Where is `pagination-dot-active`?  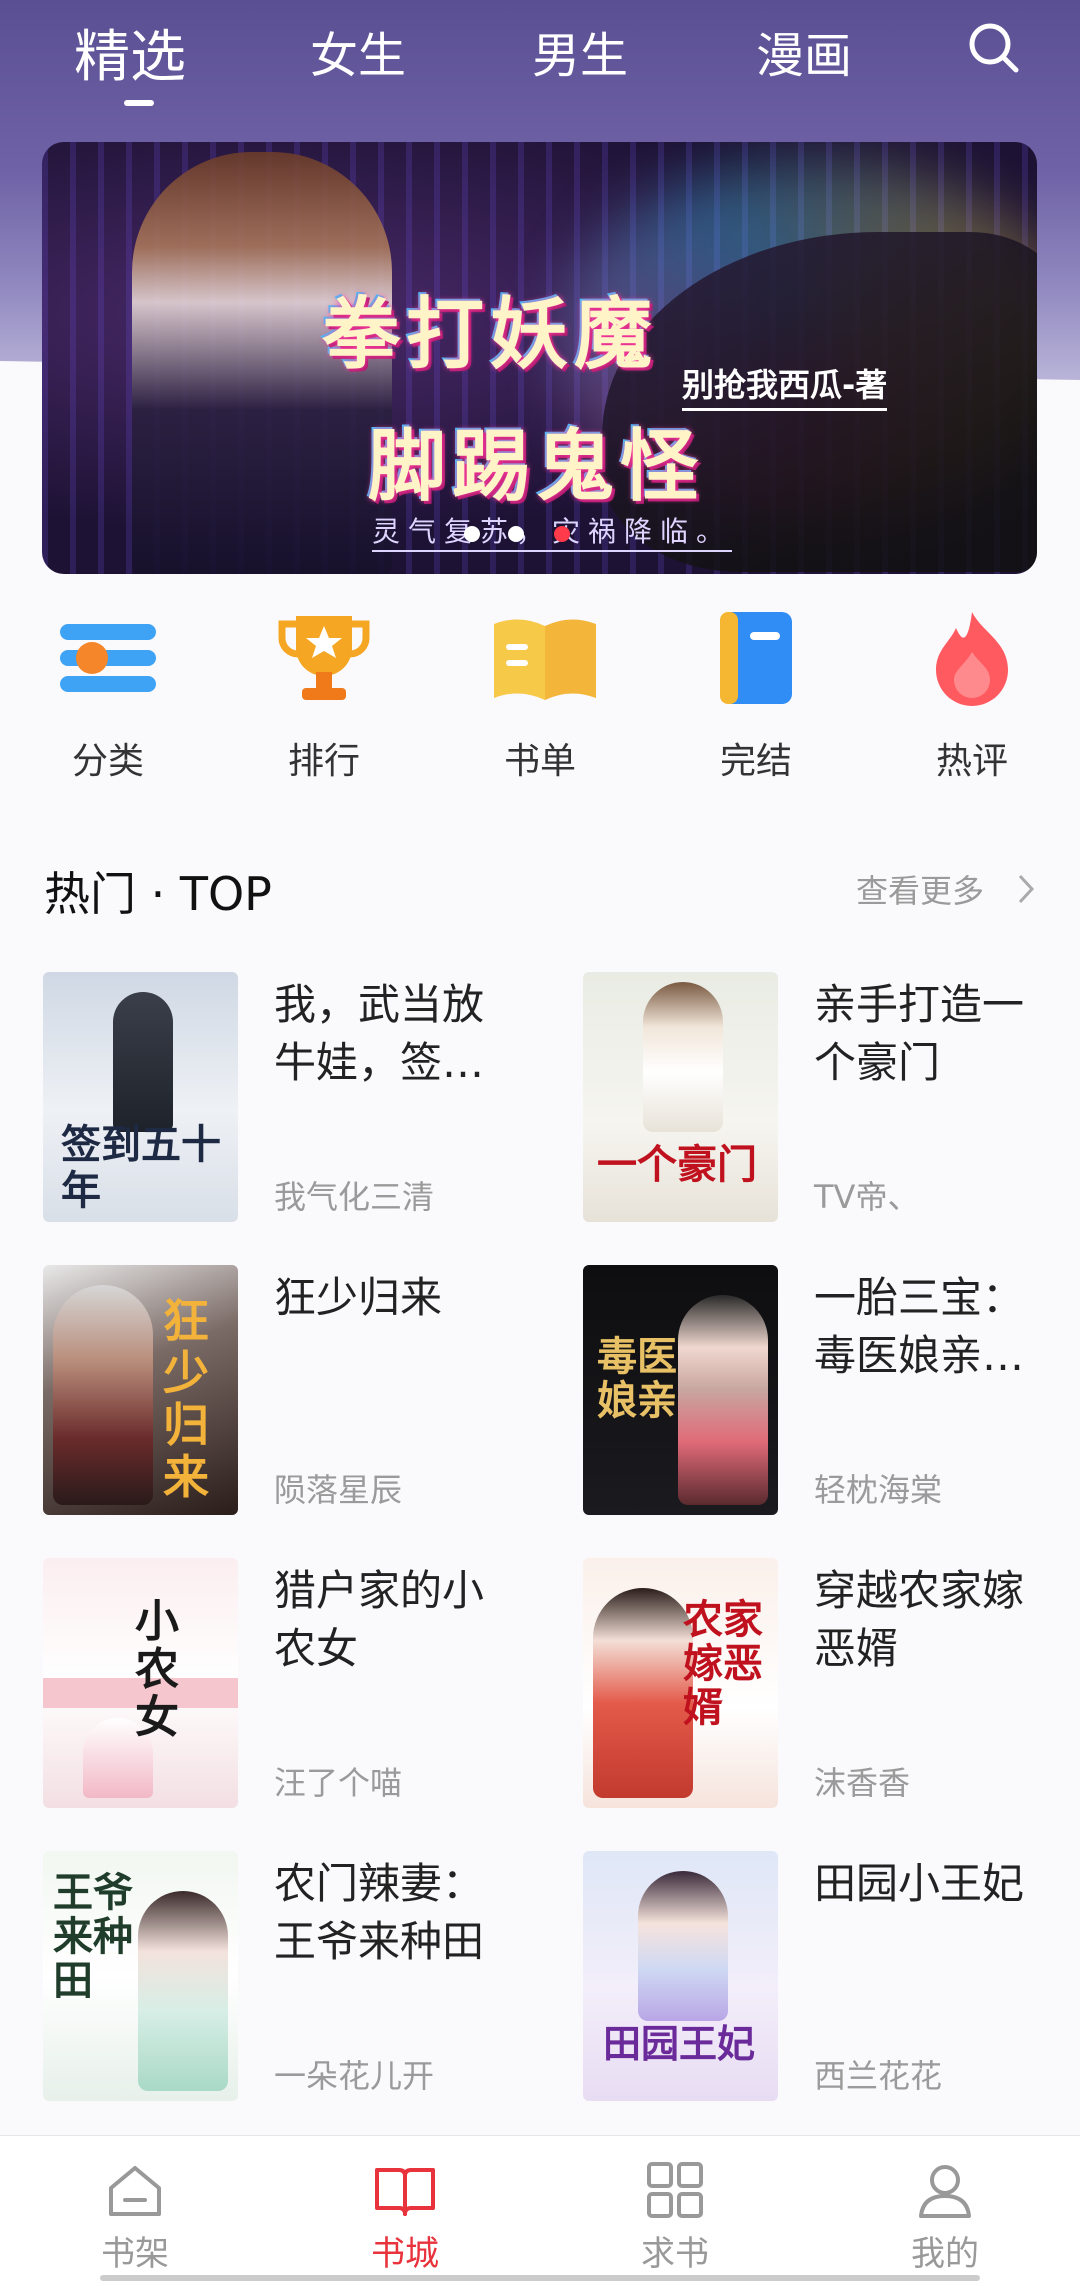
pagination-dot-active is located at coordinates (562, 534).